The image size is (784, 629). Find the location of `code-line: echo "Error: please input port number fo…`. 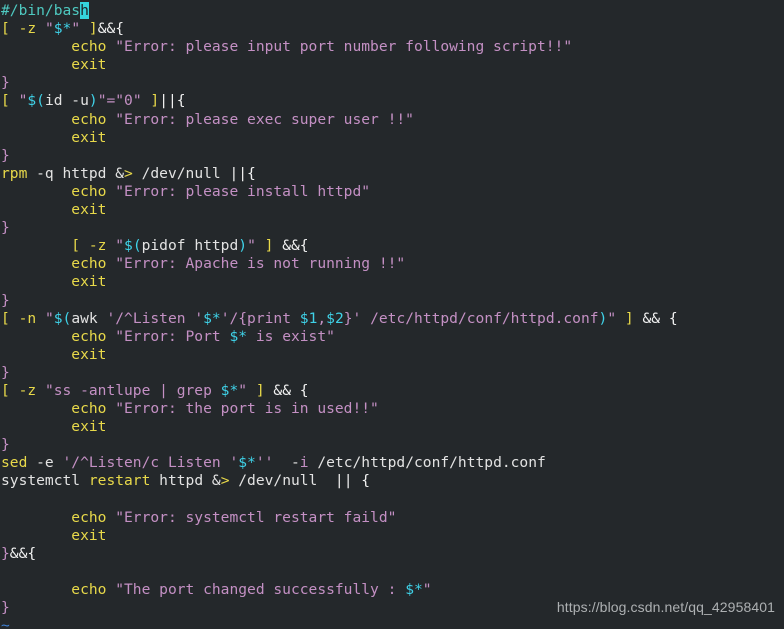

code-line: echo "Error: please input port number fo… is located at coordinates (339, 47).